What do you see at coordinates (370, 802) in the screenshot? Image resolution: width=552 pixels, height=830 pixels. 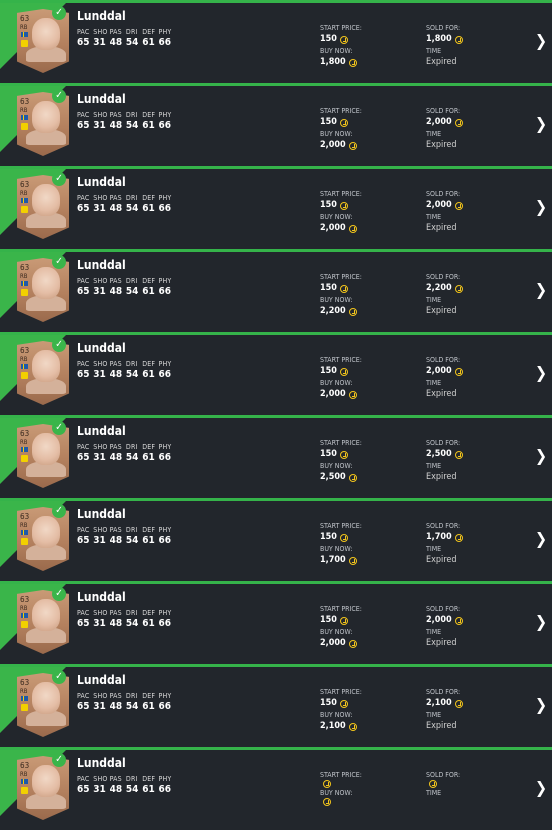 I see `buy-now-value` at bounding box center [370, 802].